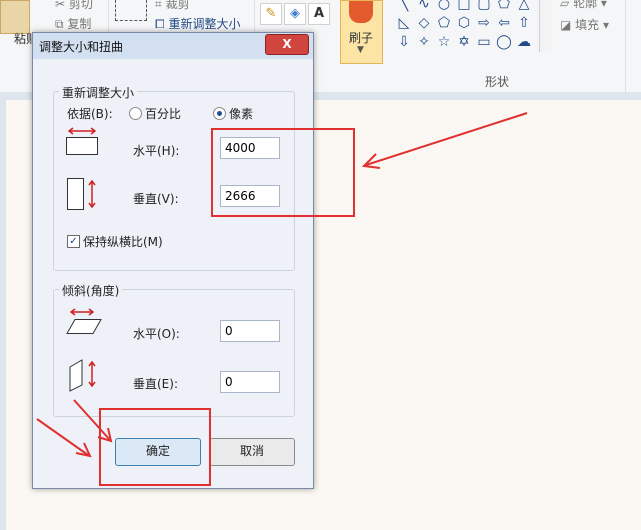 Image resolution: width=641 pixels, height=530 pixels. I want to click on arrow-to-ok-button-top, so click(93, 421).